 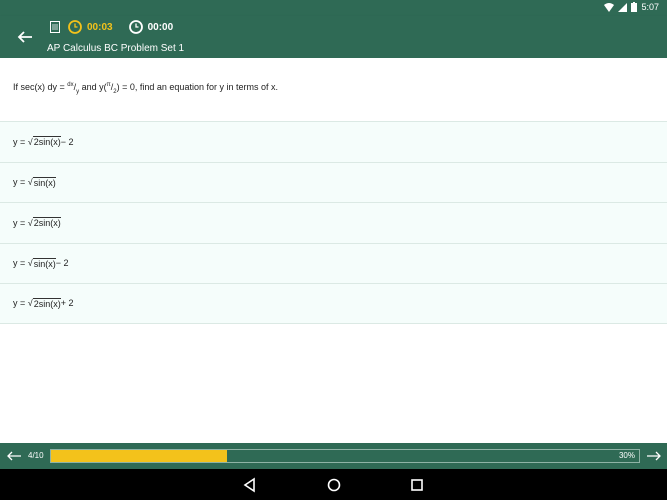 I want to click on elapsed-timer-value: 00:03, so click(x=100, y=27).